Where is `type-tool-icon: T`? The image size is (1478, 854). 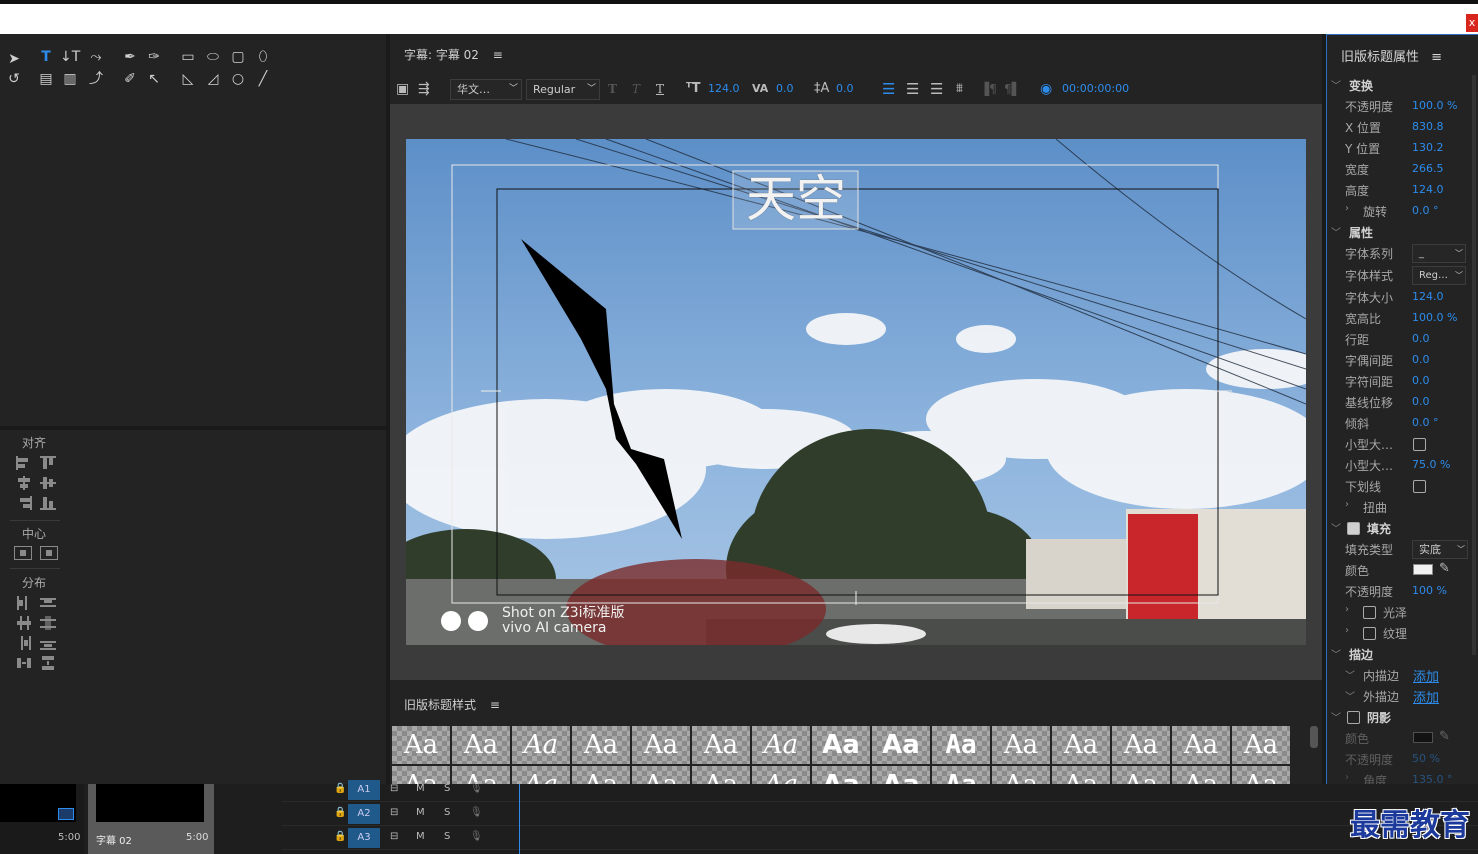 type-tool-icon: T is located at coordinates (46, 57).